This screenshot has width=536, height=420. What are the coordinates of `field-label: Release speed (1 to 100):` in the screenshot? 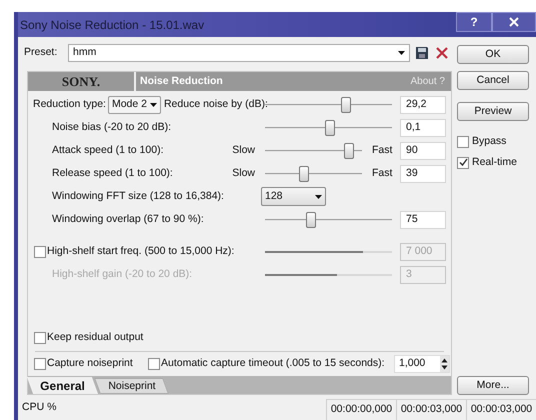 It's located at (112, 173).